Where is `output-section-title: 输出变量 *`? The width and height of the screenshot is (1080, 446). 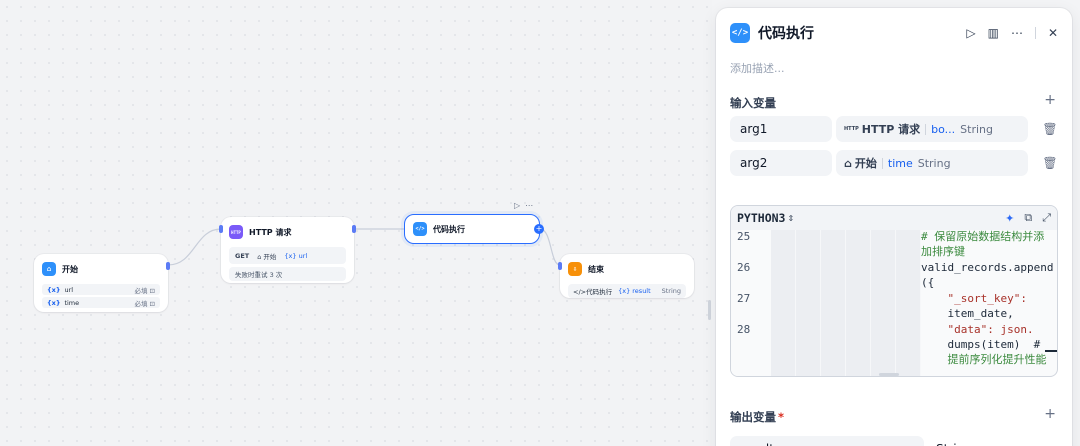 output-section-title: 输出变量 * is located at coordinates (757, 417).